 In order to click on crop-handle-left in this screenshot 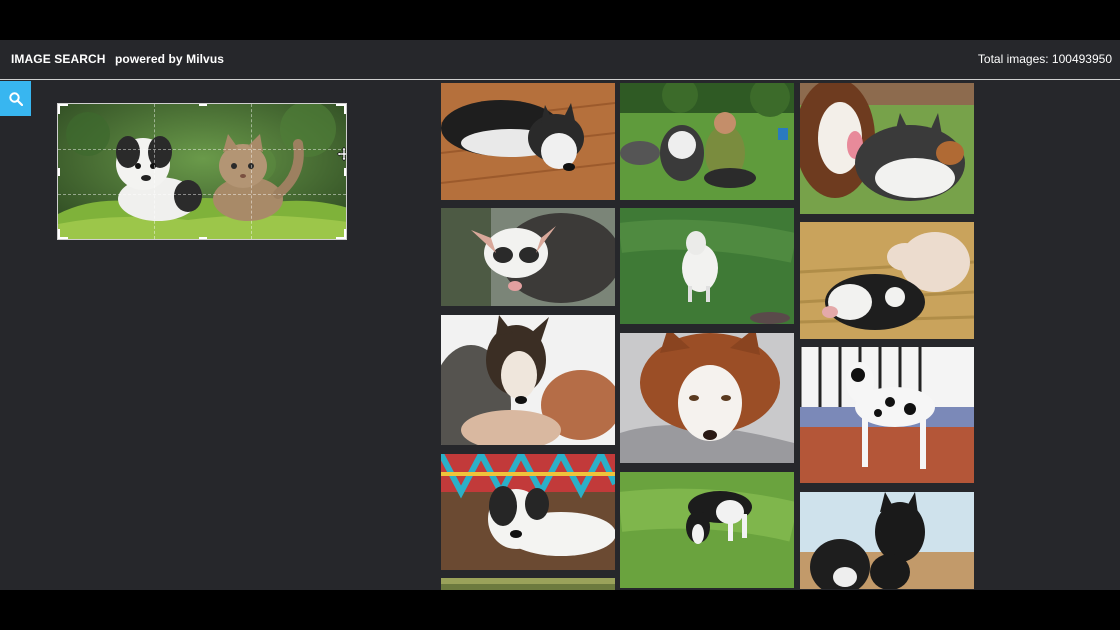, I will do `click(63, 172)`.